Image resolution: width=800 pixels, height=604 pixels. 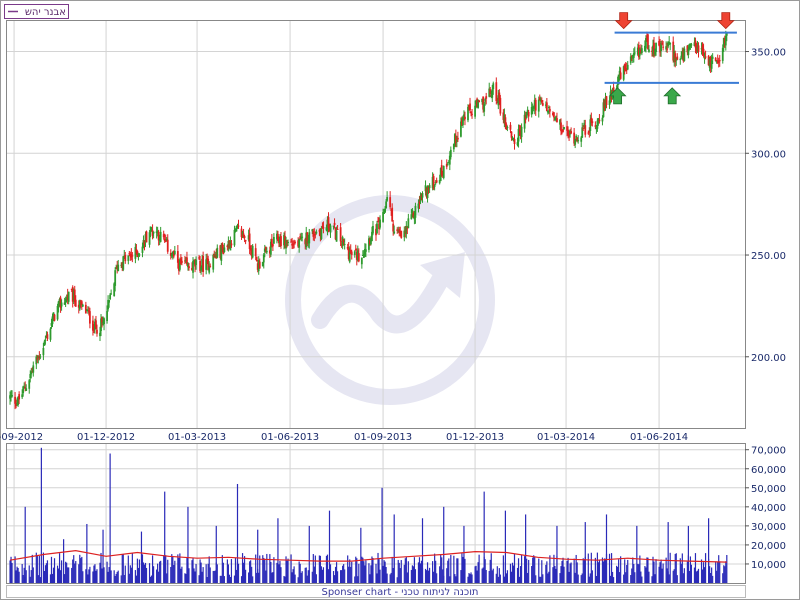 I want to click on x-tick-label: 01-09-2012, so click(x=21, y=437).